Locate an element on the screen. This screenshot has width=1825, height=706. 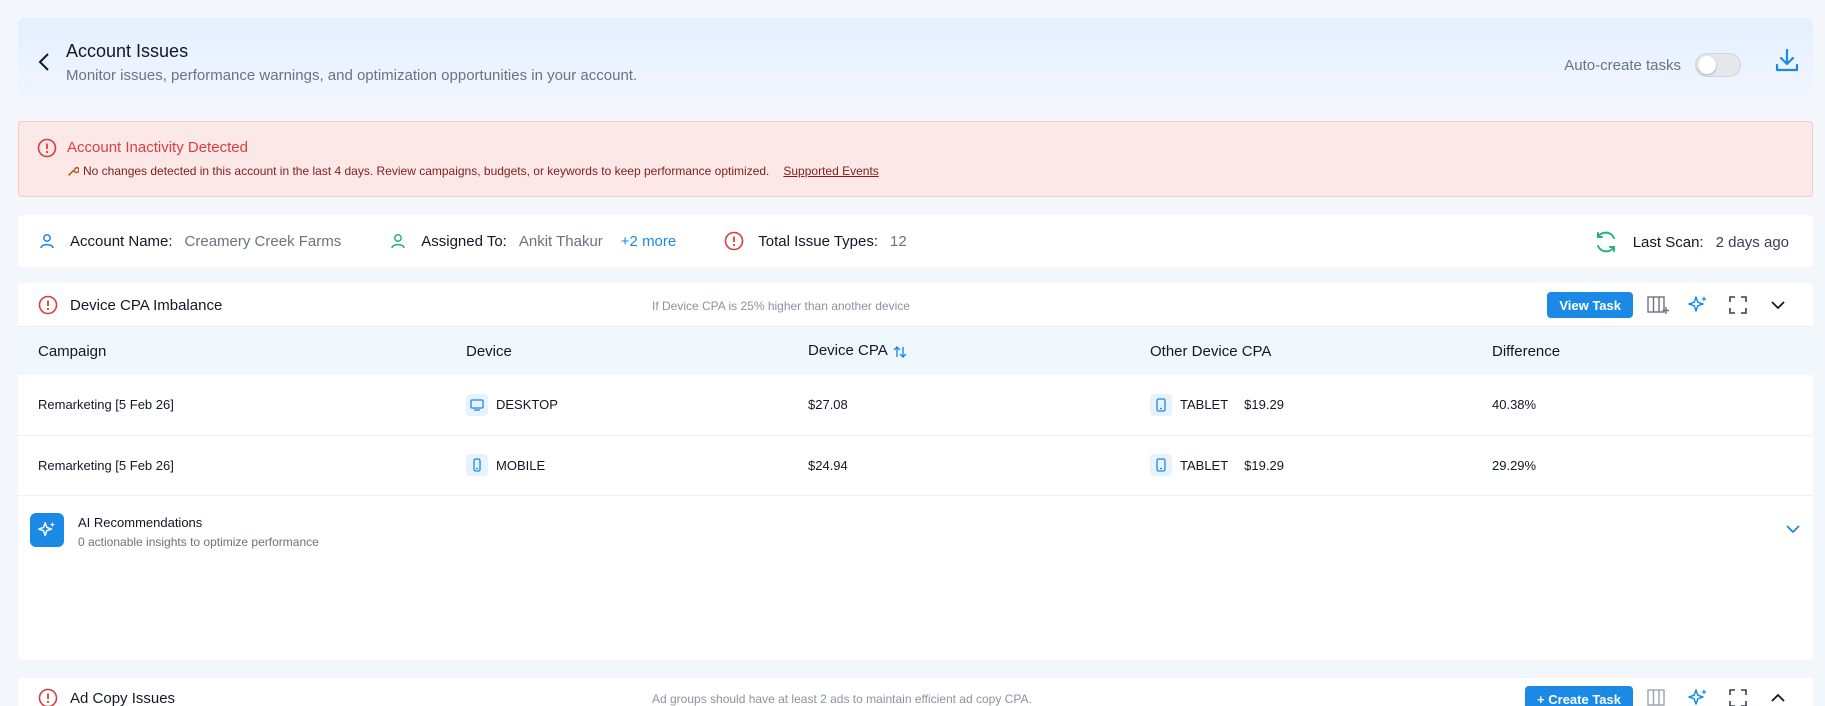
col-device-cpa: Device CPA is located at coordinates (959, 351).